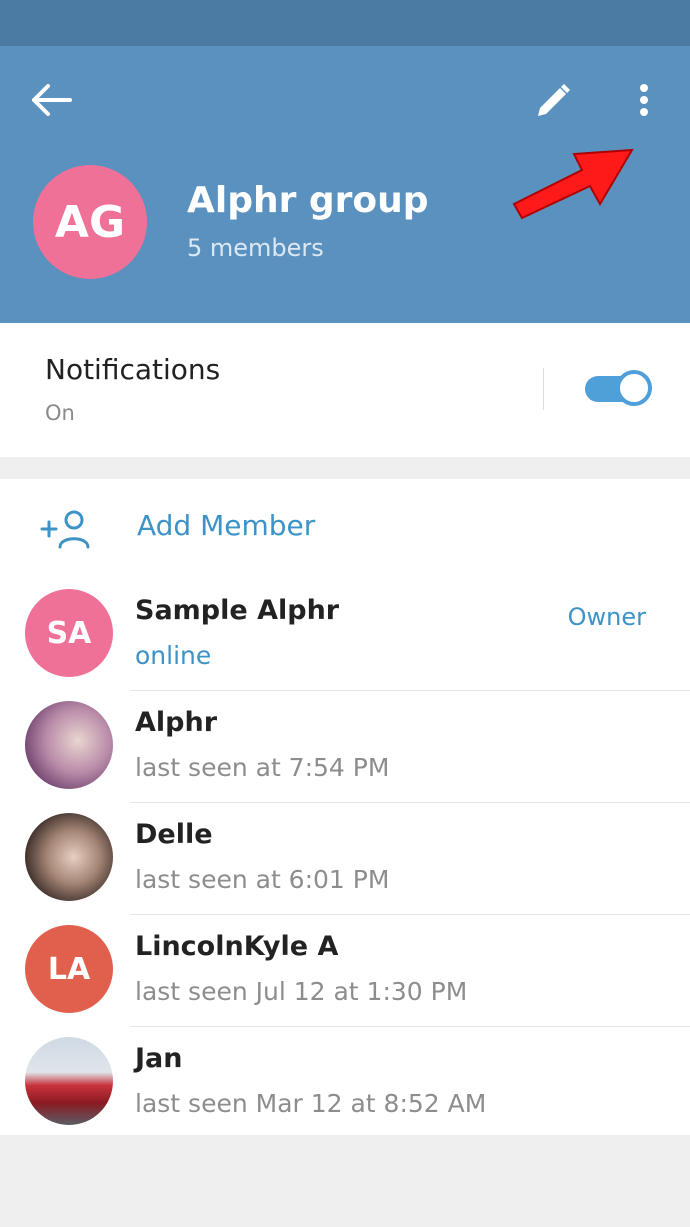 This screenshot has height=1227, width=690. I want to click on more-vertical-icon, so click(644, 100).